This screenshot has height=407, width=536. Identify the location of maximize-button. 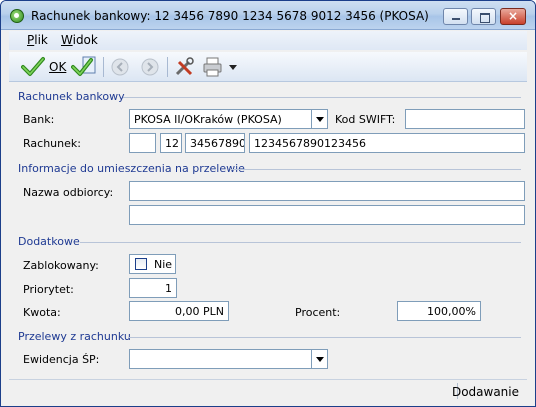
(483, 16).